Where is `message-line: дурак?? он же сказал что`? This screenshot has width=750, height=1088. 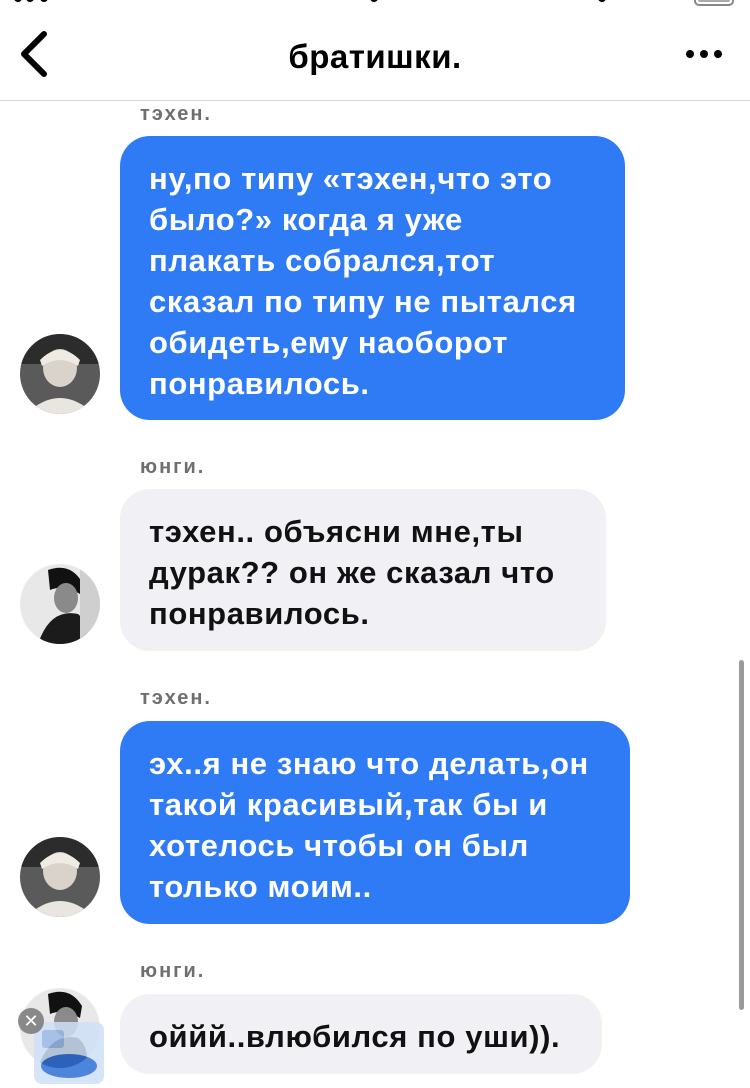 message-line: дурак?? он же сказал что is located at coordinates (352, 572).